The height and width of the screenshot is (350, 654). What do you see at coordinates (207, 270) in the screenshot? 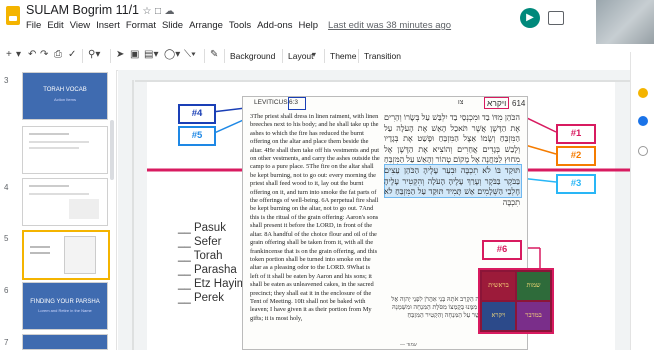
I see `vocab-item: __ Parasha` at bounding box center [207, 270].